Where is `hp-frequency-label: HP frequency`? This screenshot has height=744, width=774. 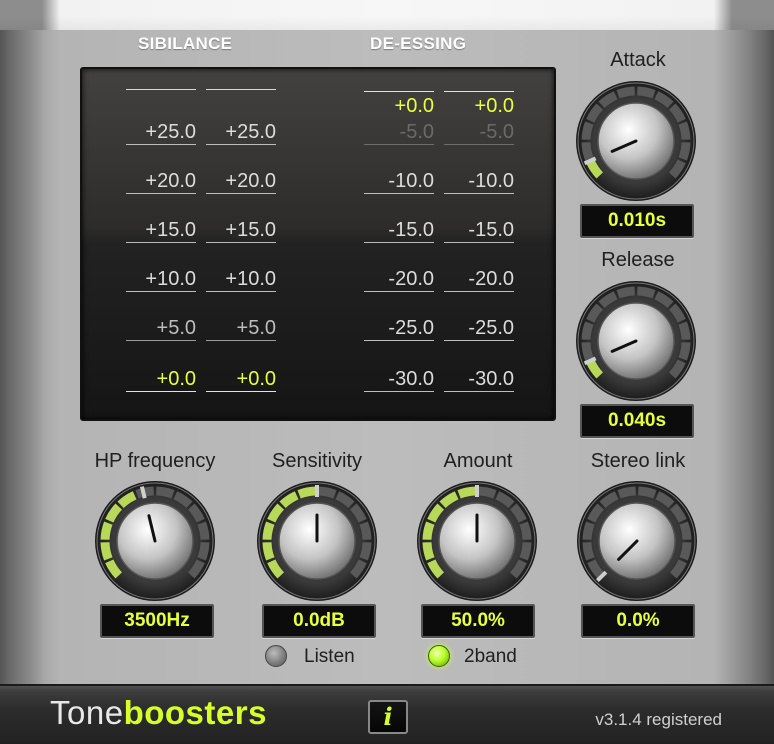 hp-frequency-label: HP frequency is located at coordinates (155, 461).